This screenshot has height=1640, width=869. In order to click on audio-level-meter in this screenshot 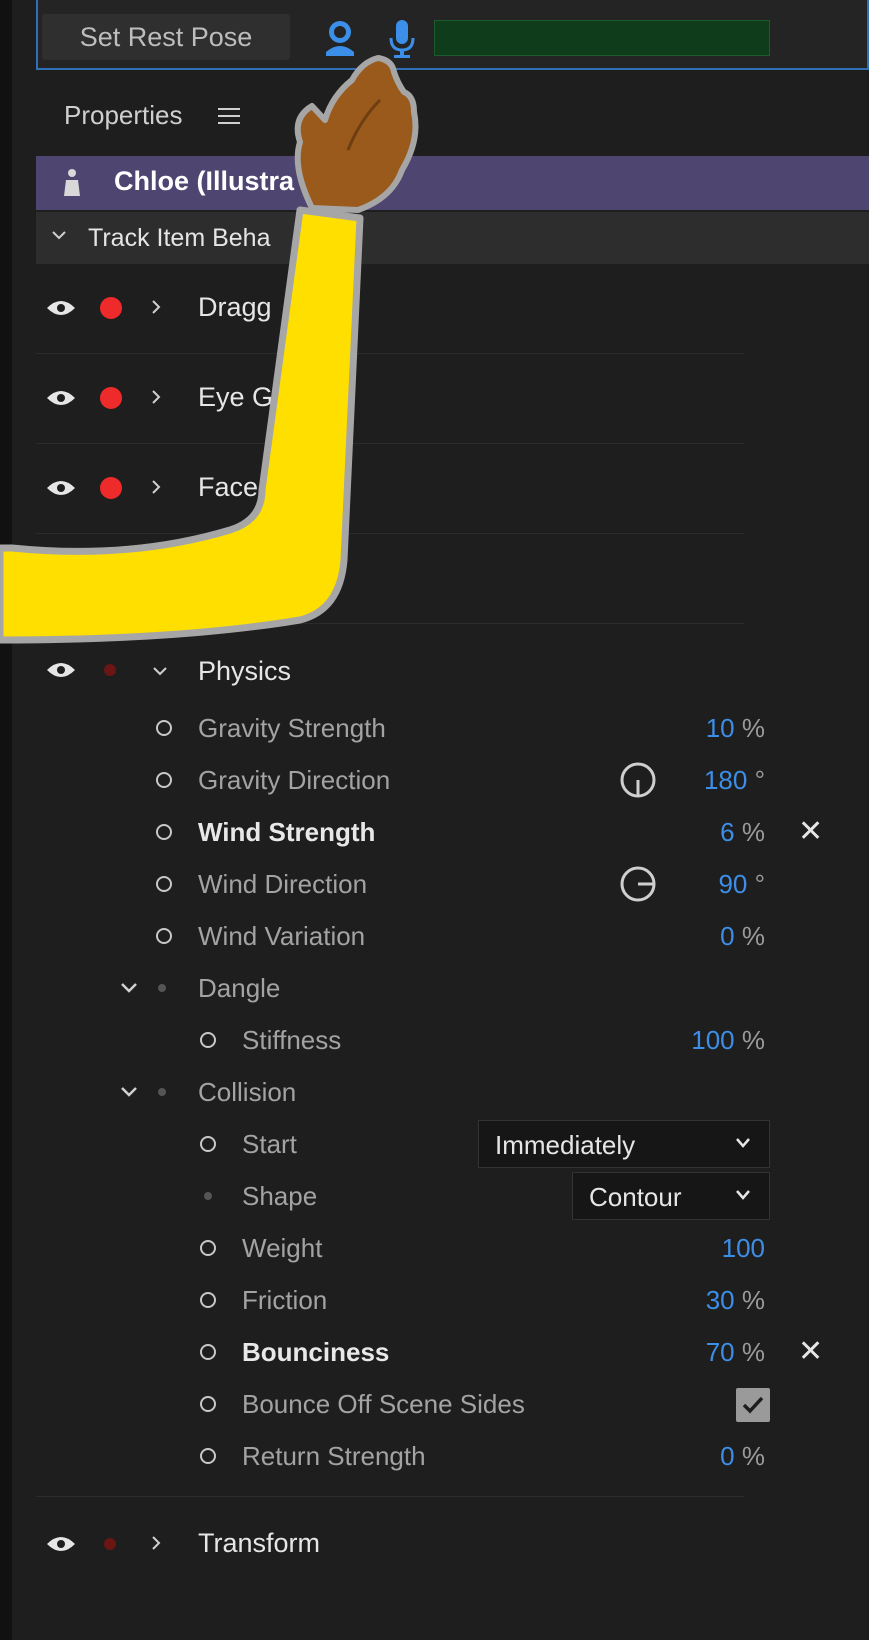, I will do `click(602, 38)`.